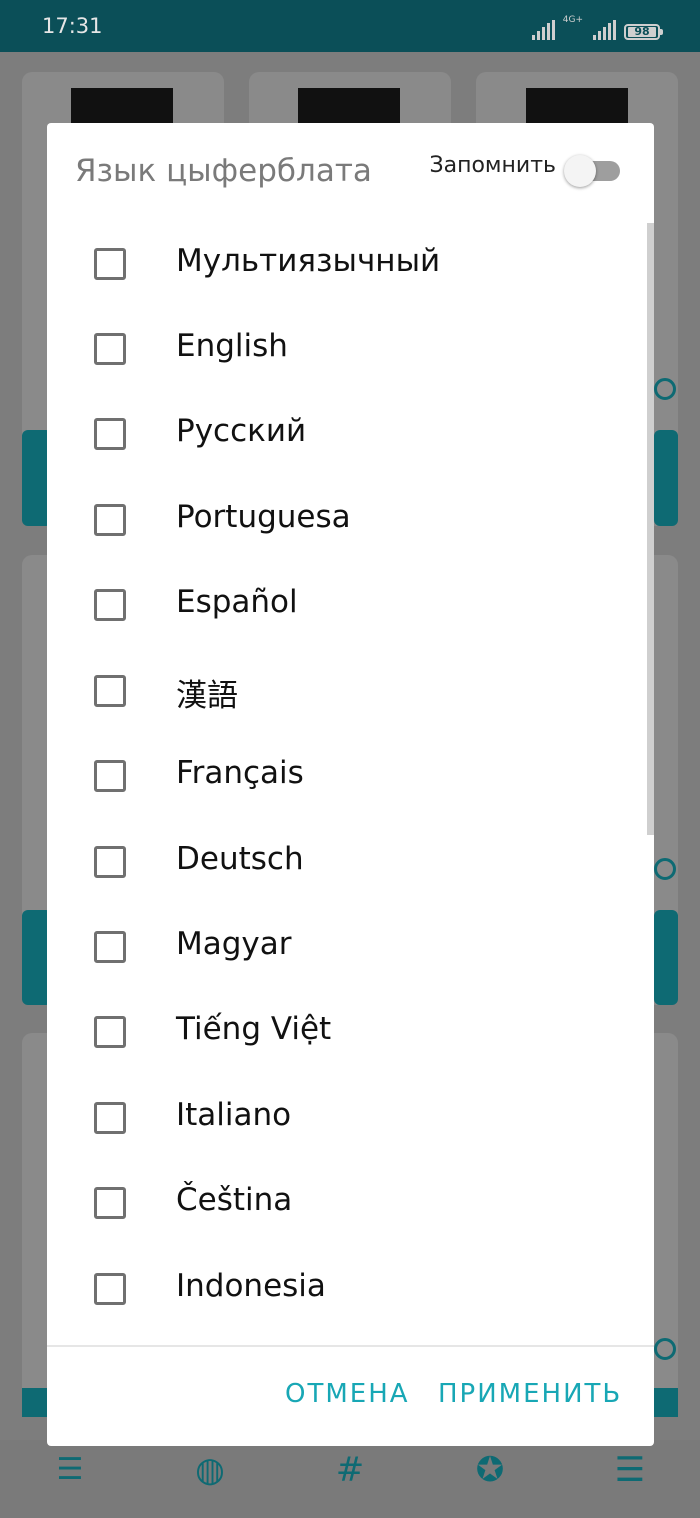  What do you see at coordinates (308, 261) in the screenshot?
I see `option-label: Мультиязычный` at bounding box center [308, 261].